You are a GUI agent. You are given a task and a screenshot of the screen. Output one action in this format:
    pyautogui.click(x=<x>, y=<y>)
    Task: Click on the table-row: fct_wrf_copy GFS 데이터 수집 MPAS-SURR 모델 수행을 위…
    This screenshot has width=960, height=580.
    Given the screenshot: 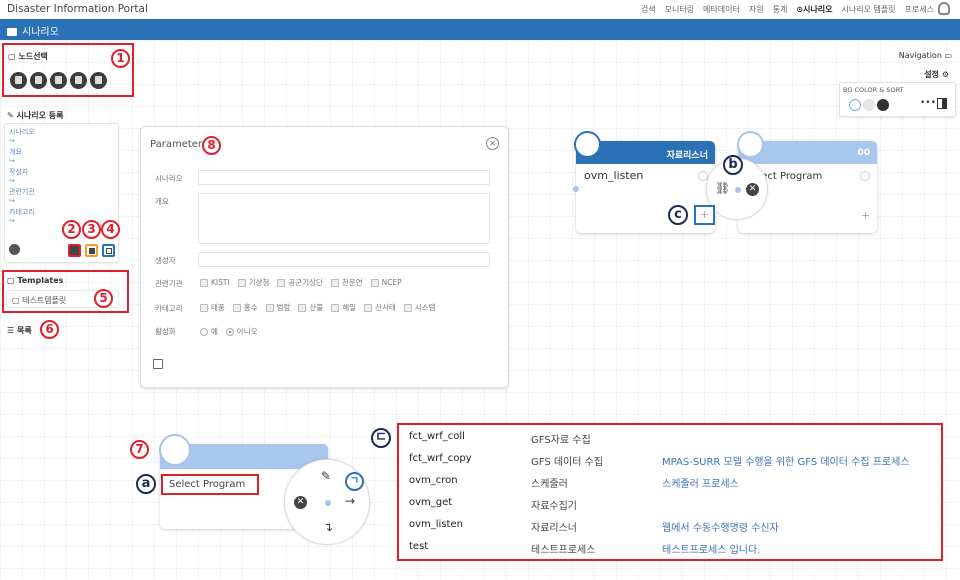 What is the action you would take?
    pyautogui.click(x=674, y=463)
    